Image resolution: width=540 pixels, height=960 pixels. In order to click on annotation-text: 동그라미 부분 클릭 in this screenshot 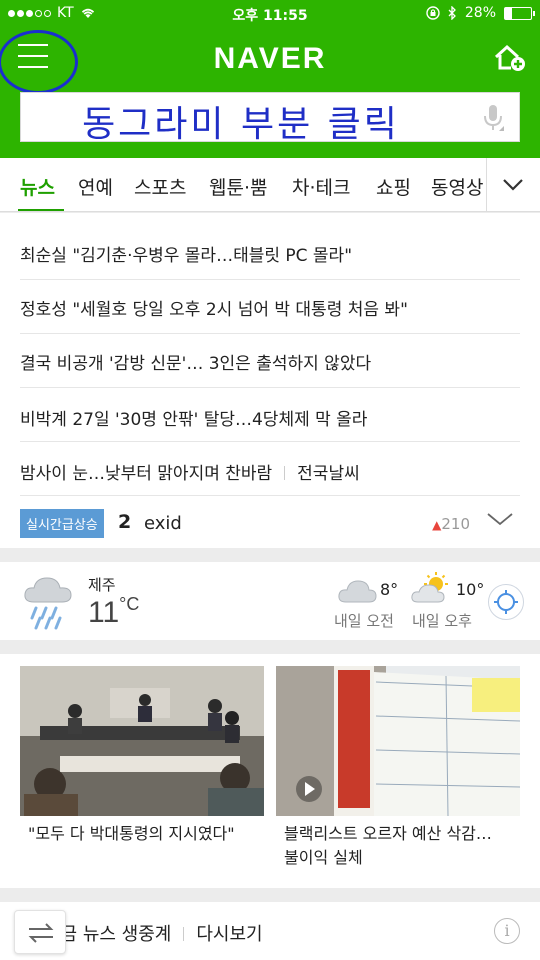, I will do `click(241, 124)`.